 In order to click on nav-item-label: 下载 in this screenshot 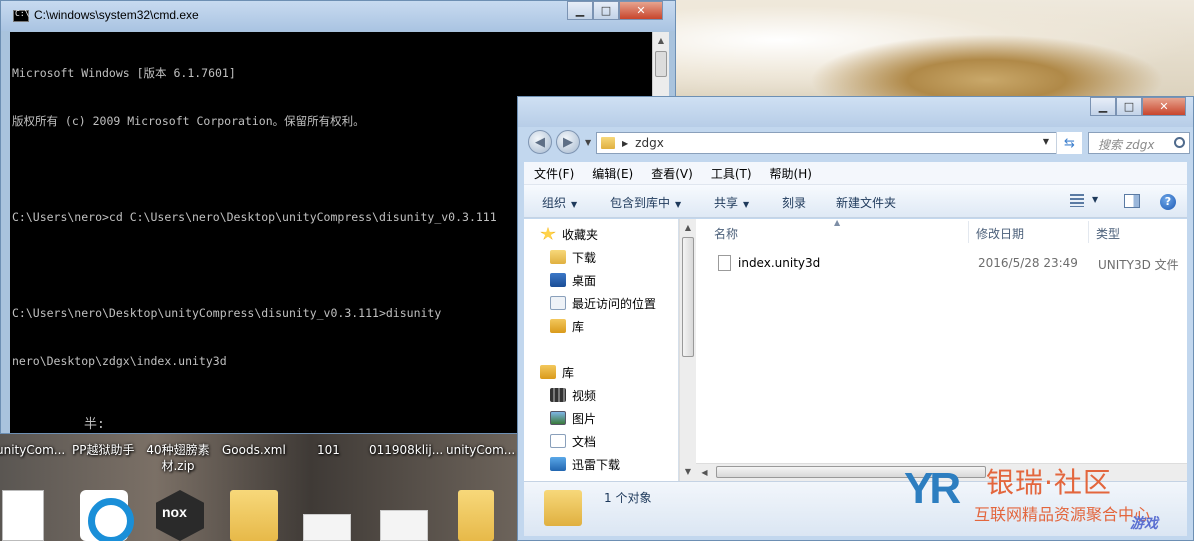, I will do `click(584, 257)`.